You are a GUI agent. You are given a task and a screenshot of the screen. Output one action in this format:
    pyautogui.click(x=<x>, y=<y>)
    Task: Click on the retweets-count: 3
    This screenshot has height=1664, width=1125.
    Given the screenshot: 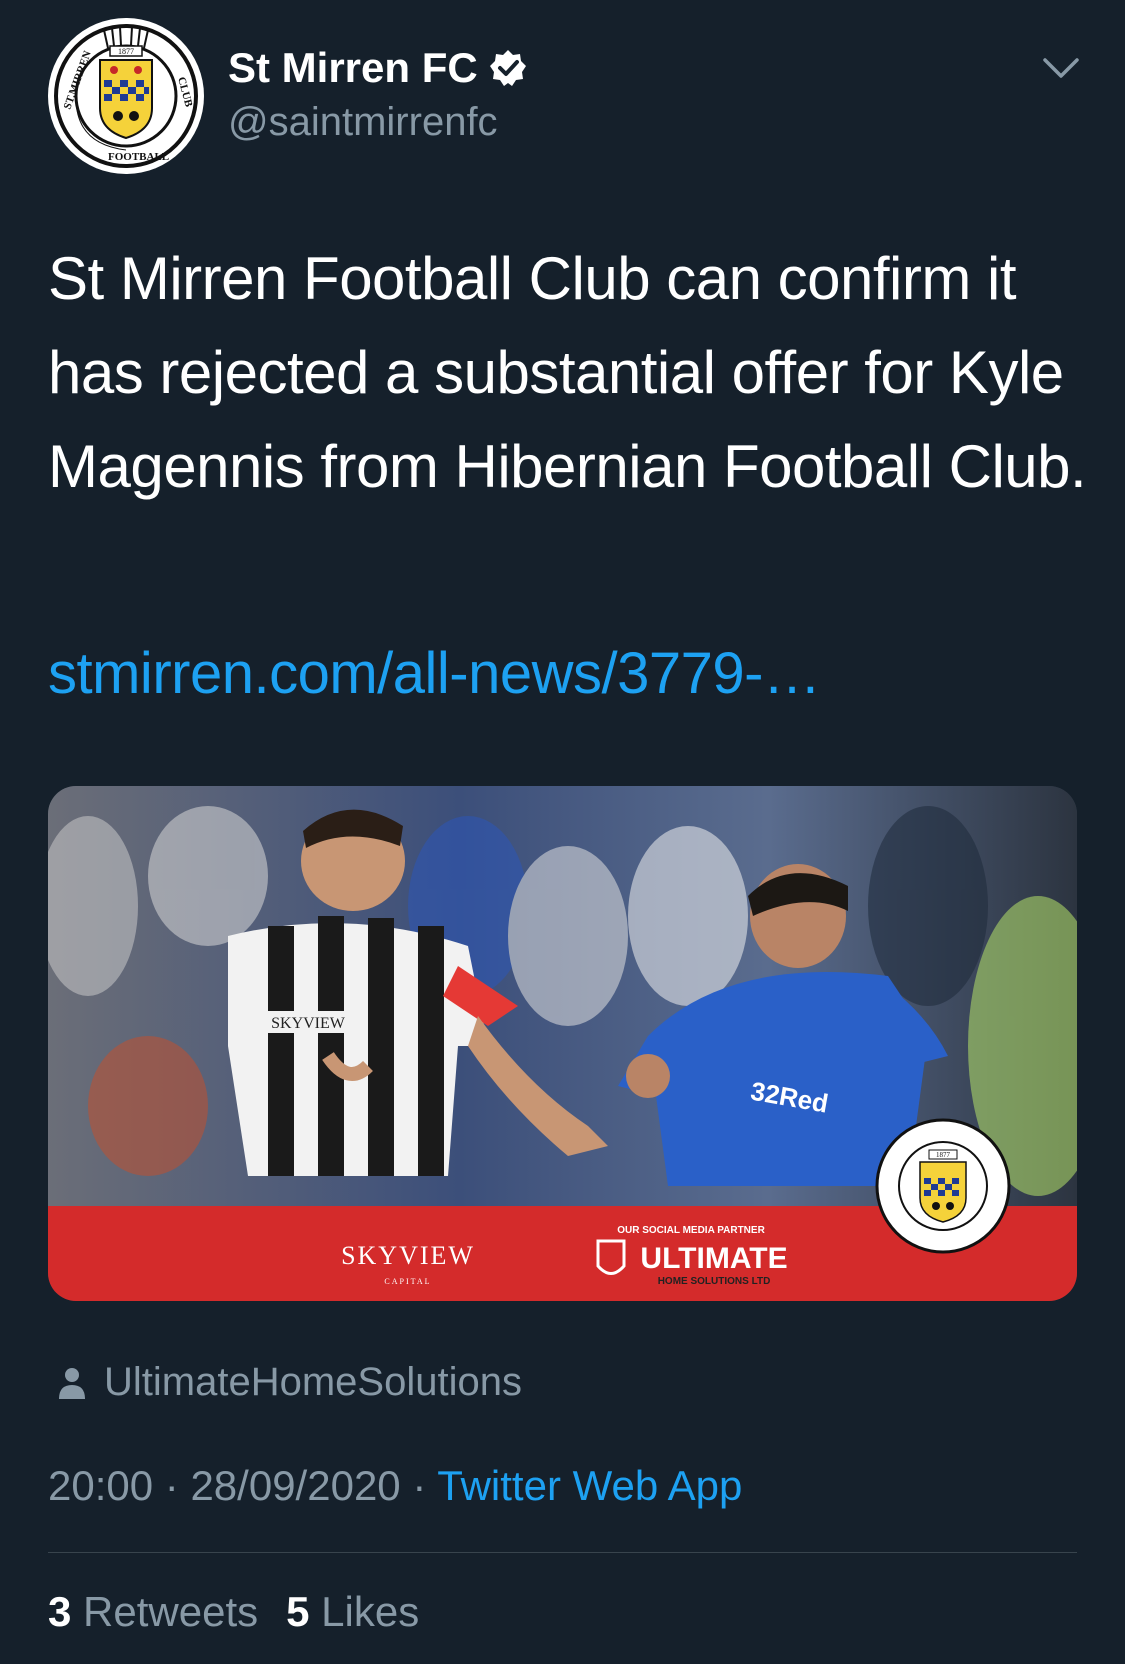 What is the action you would take?
    pyautogui.click(x=60, y=1611)
    